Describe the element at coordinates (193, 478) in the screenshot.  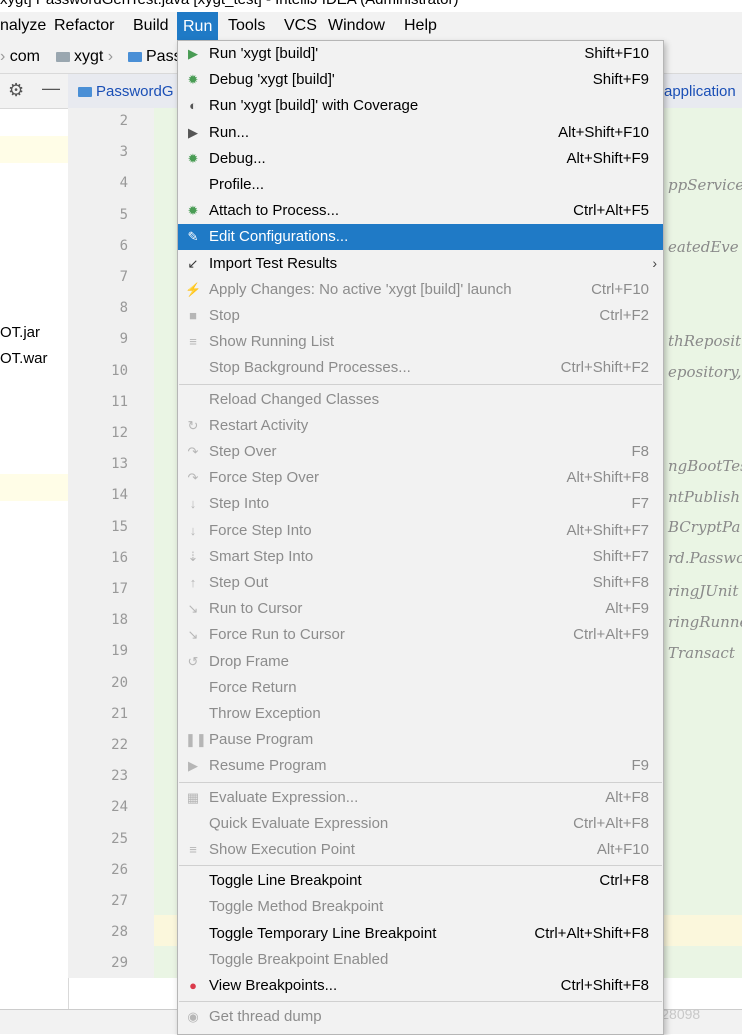
I see `force-step-over-icon: ↷` at that location.